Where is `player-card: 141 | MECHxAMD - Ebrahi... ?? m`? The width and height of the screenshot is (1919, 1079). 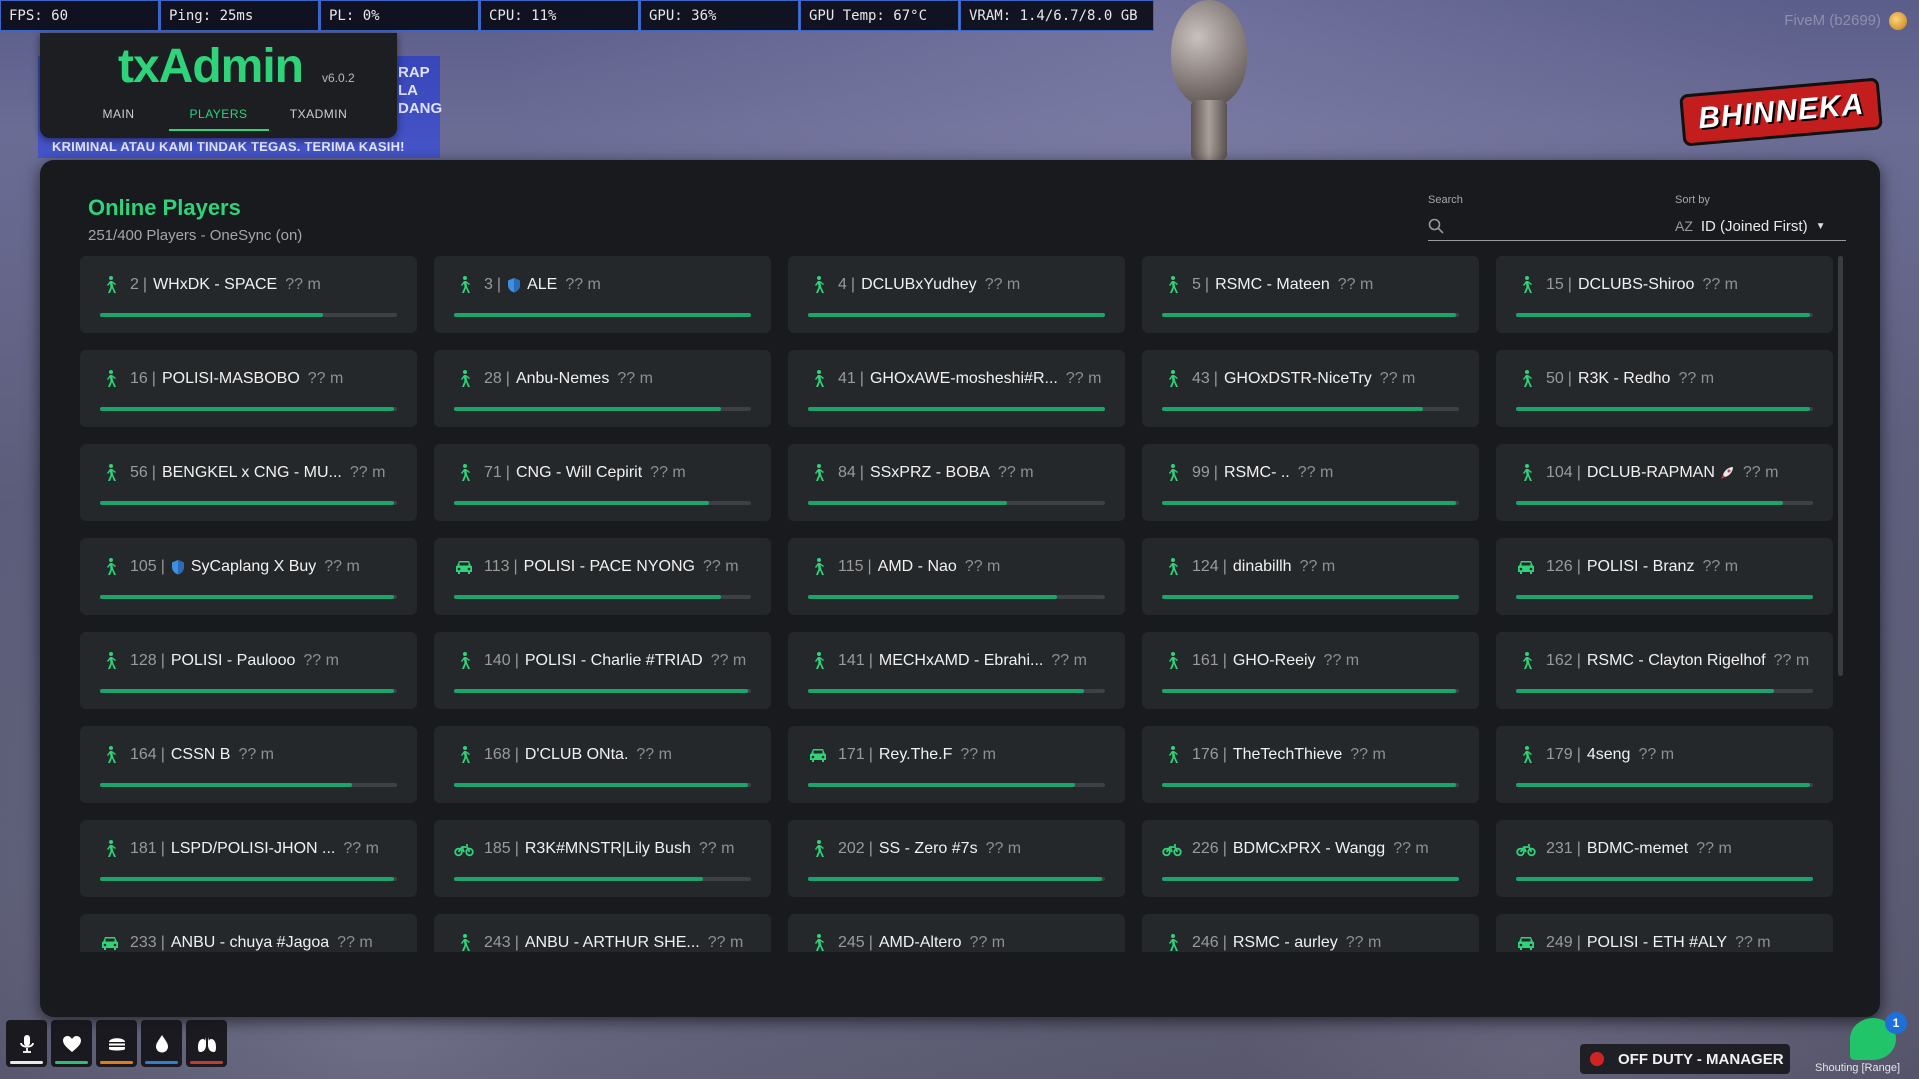 player-card: 141 | MECHxAMD - Ebrahi... ?? m is located at coordinates (956, 670).